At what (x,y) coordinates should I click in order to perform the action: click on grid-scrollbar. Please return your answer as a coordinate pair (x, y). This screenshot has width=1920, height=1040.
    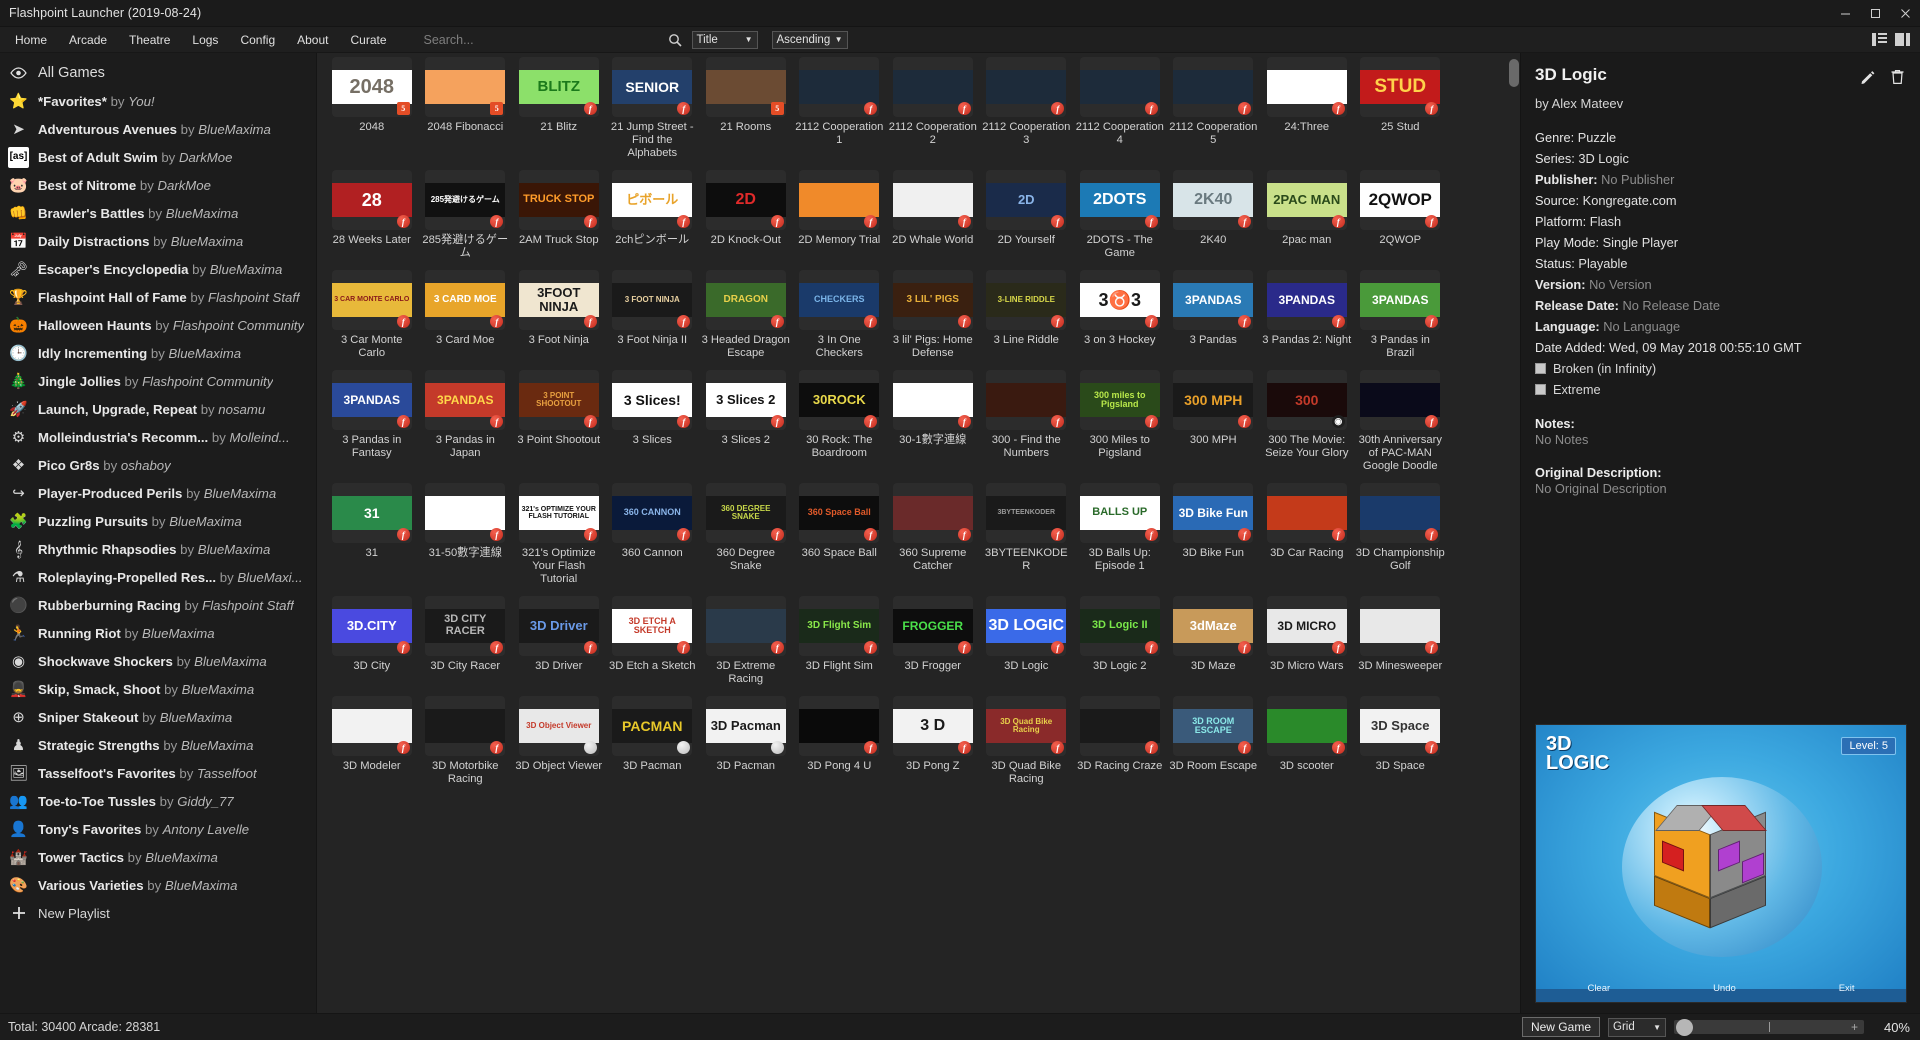
    Looking at the image, I should click on (1513, 533).